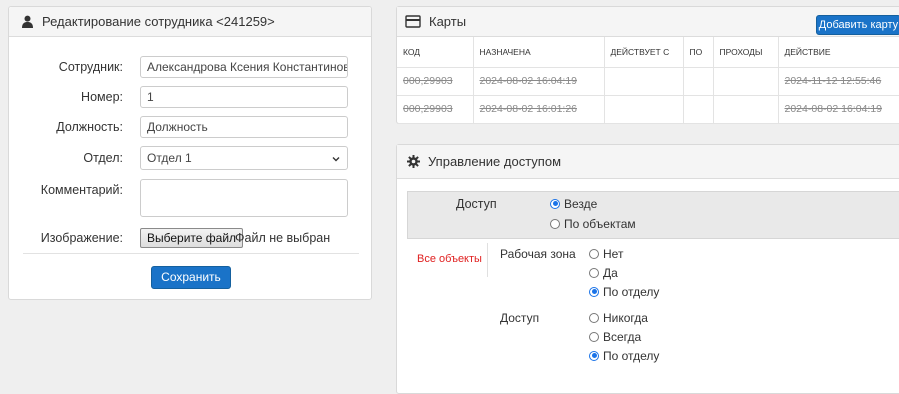  Describe the element at coordinates (618, 318) in the screenshot. I see `access2-option-never: Никогда` at that location.